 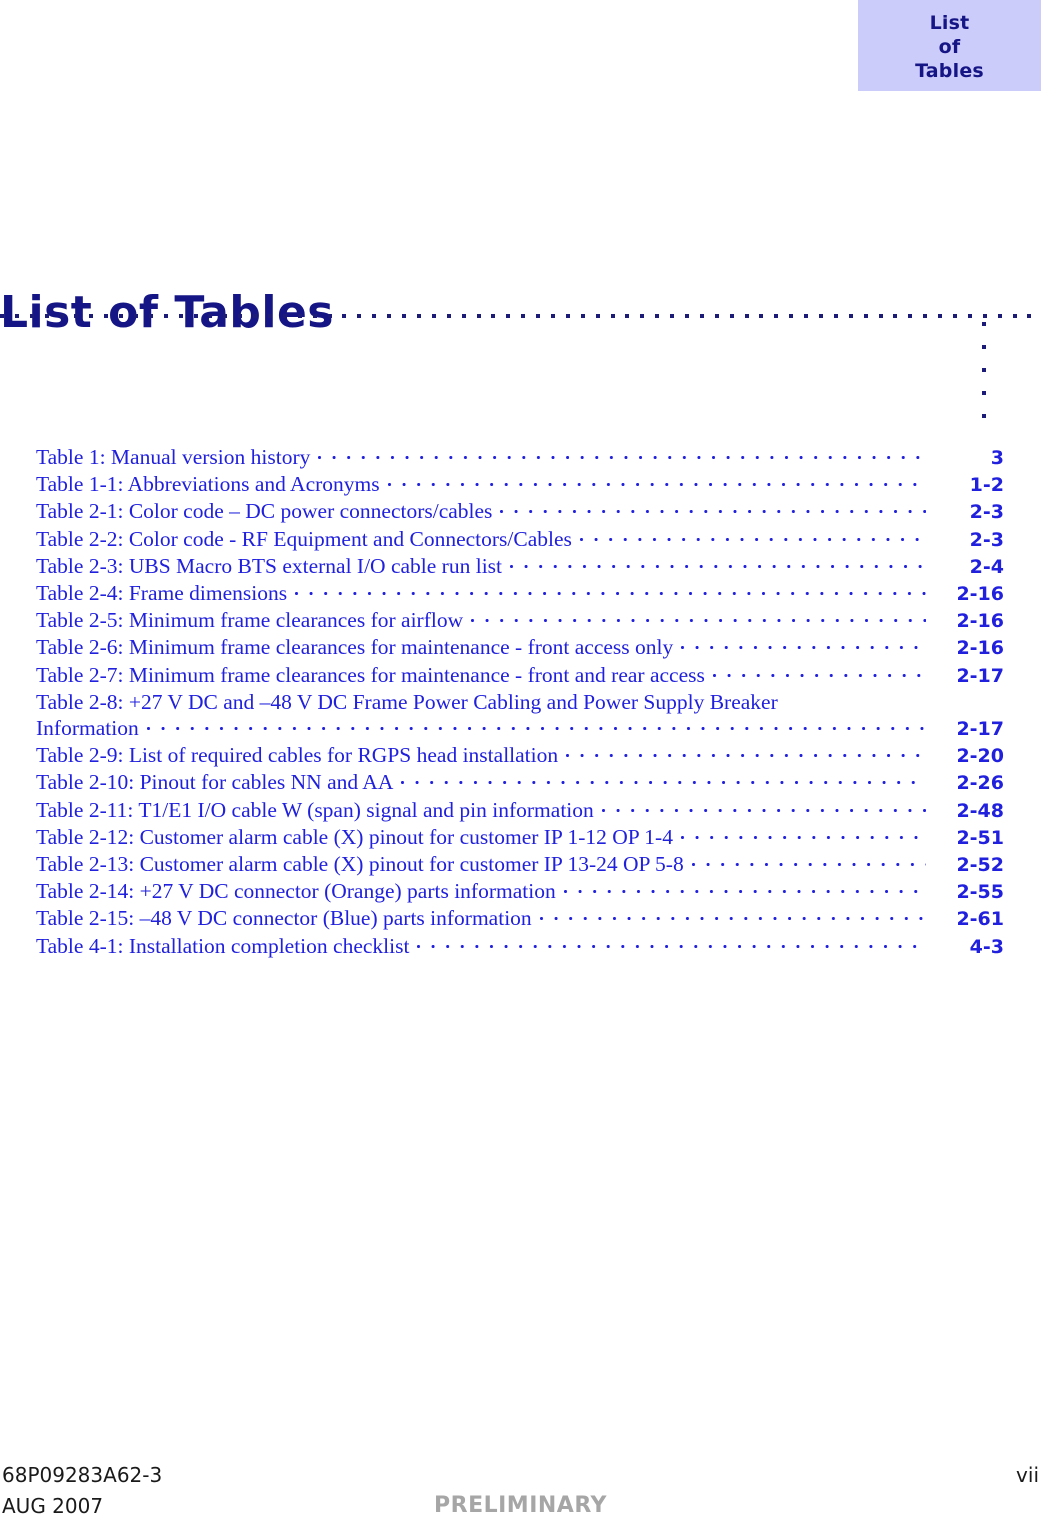 What do you see at coordinates (980, 675) in the screenshot?
I see `toc-entry-page-number: 2-17` at bounding box center [980, 675].